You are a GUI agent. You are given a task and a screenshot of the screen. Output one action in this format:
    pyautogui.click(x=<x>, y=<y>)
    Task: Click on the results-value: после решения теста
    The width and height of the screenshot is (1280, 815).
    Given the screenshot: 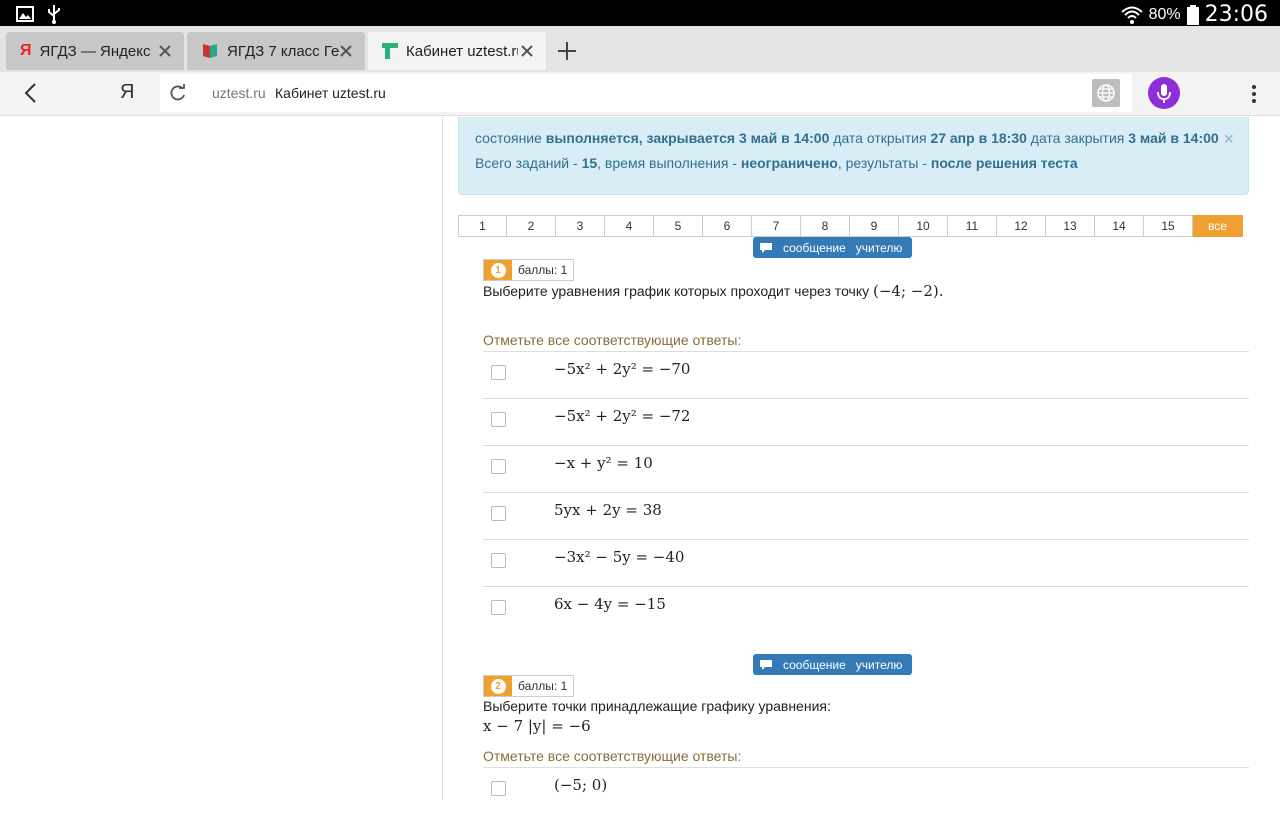 What is the action you would take?
    pyautogui.click(x=1004, y=163)
    